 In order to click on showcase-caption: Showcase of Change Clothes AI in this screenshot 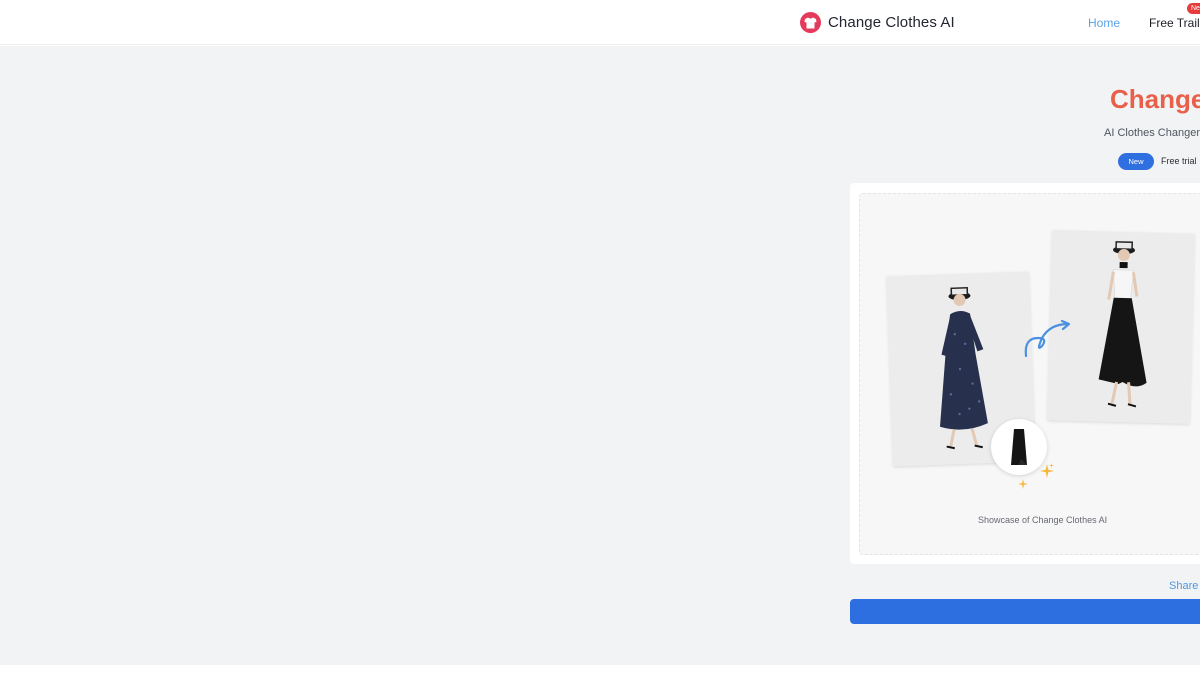, I will do `click(1043, 520)`.